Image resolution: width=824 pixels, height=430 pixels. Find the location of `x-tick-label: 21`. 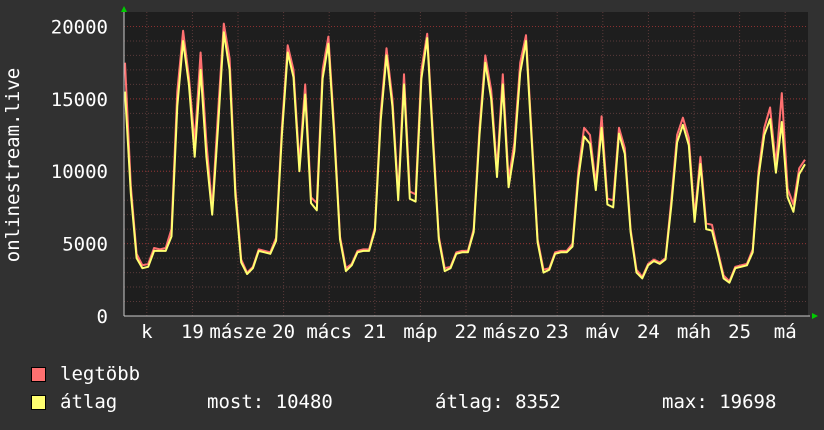

x-tick-label: 21 is located at coordinates (374, 332).